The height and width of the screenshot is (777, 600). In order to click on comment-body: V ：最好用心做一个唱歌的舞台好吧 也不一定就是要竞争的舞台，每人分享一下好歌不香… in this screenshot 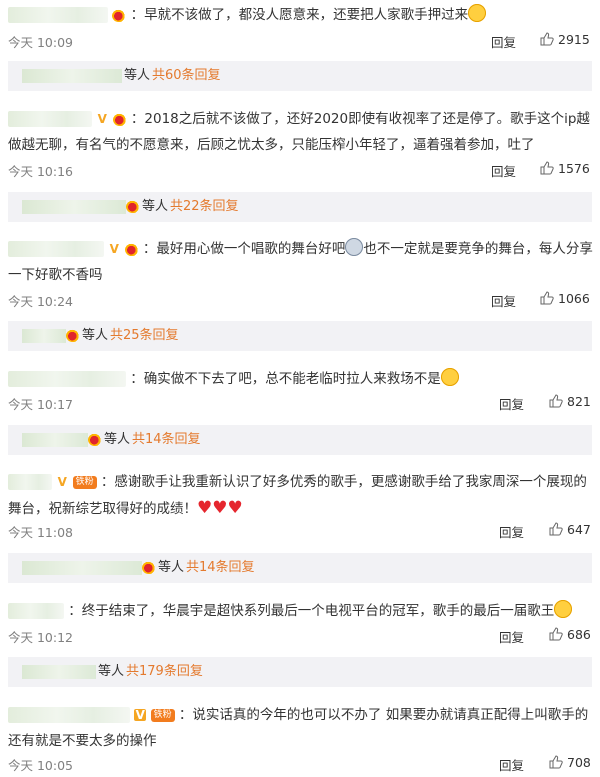, I will do `click(300, 262)`.